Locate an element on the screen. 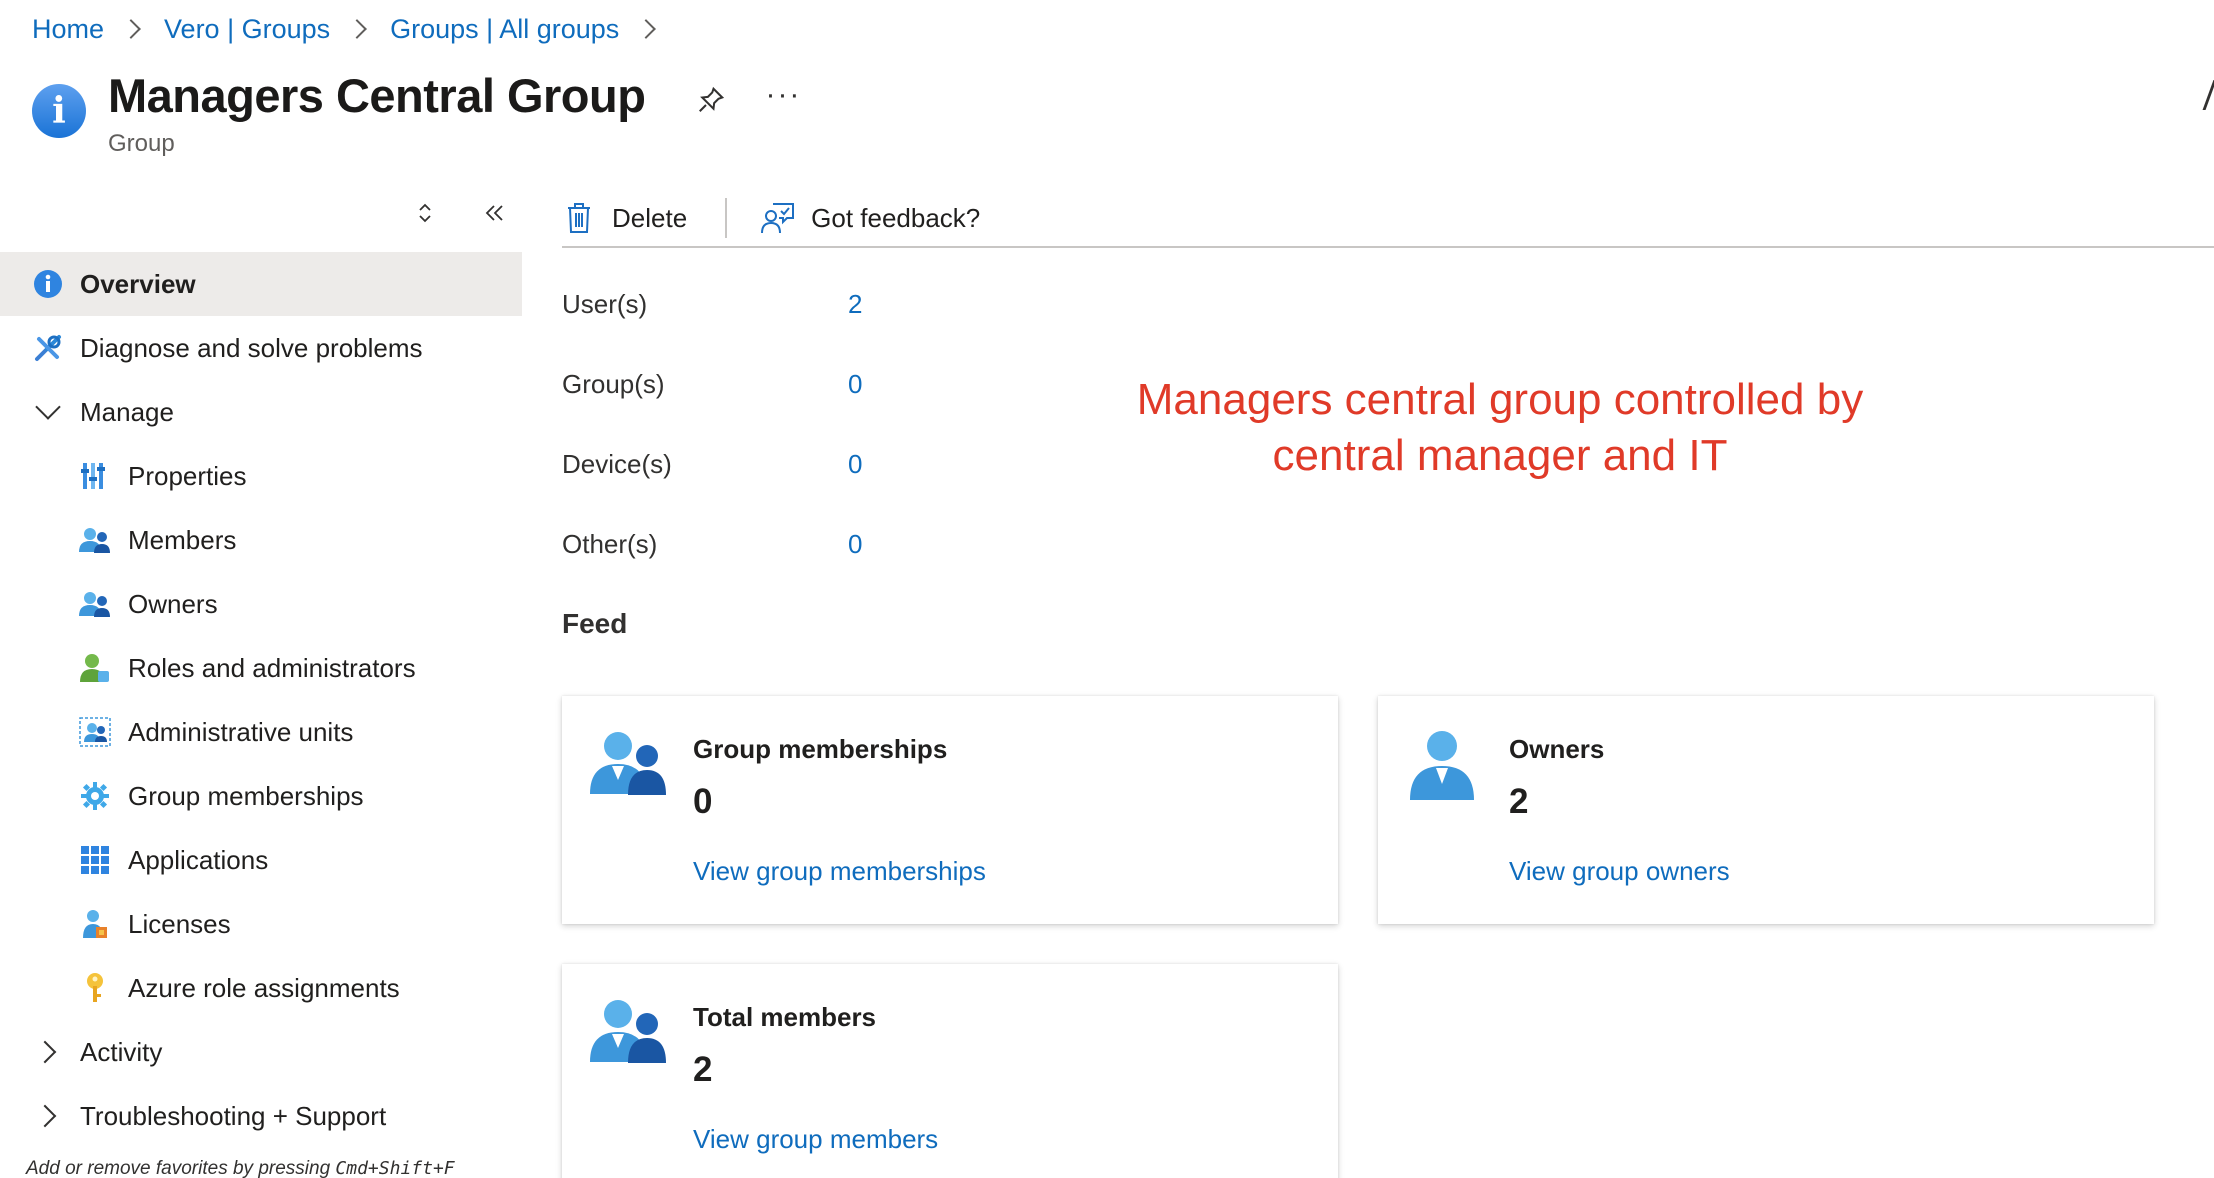 The height and width of the screenshot is (1178, 2214). card-title: Owners is located at coordinates (1557, 749).